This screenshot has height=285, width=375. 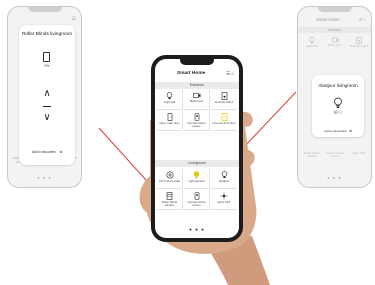 I want to click on tile-open-main-door: Open main door, so click(x=170, y=121).